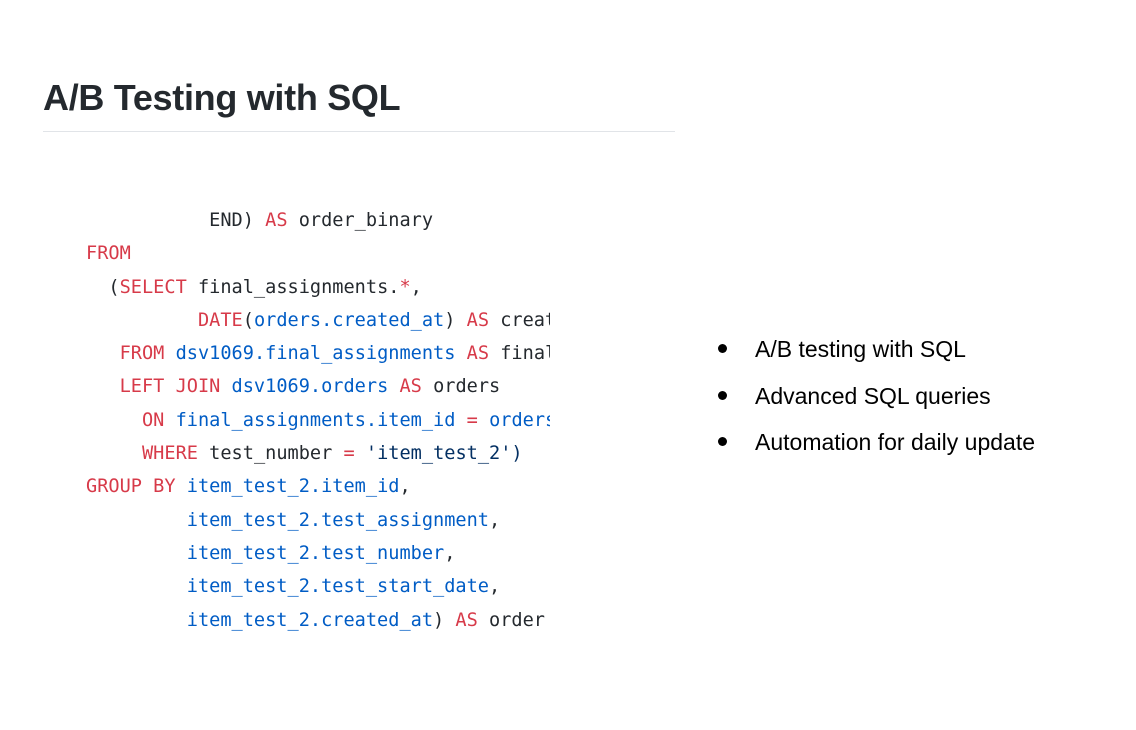 The width and height of the screenshot is (1136, 730). What do you see at coordinates (153, 420) in the screenshot?
I see `code-token: ON` at bounding box center [153, 420].